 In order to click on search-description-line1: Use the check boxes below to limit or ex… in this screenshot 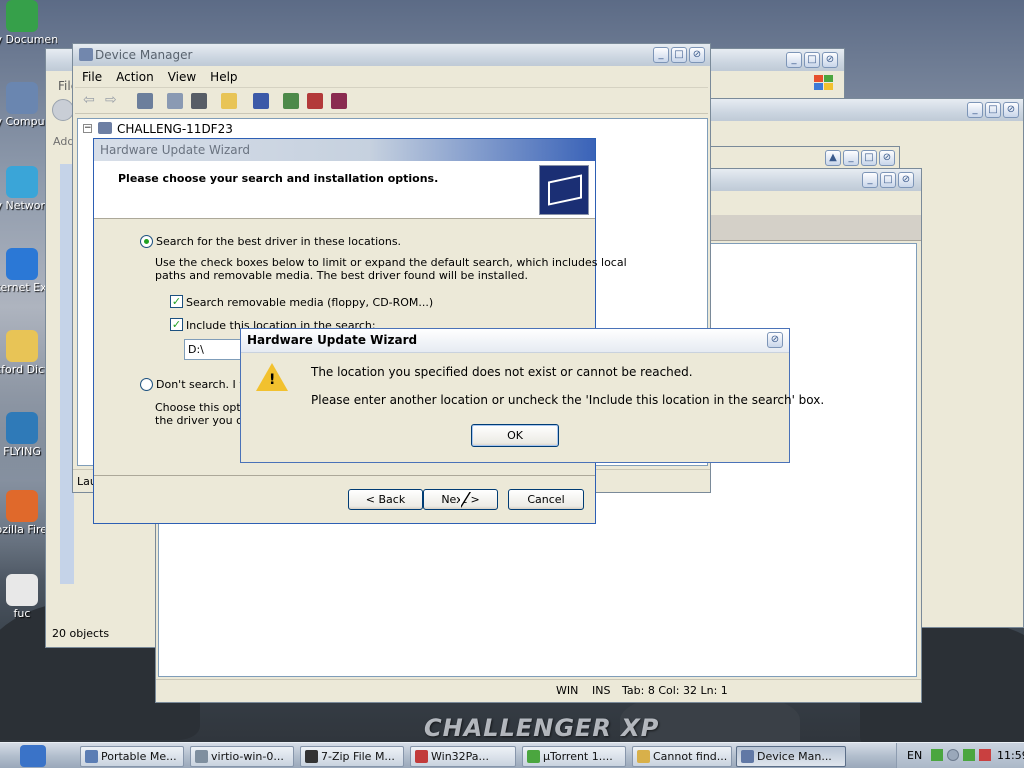, I will do `click(391, 262)`.